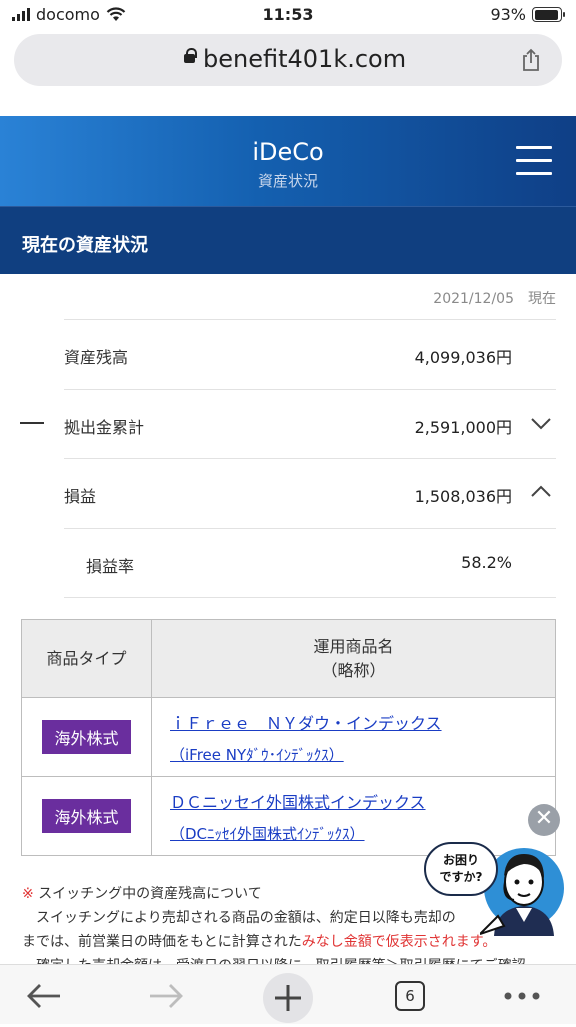 This screenshot has width=576, height=1027. I want to click on help-bubble-line1: お困り, so click(460, 860).